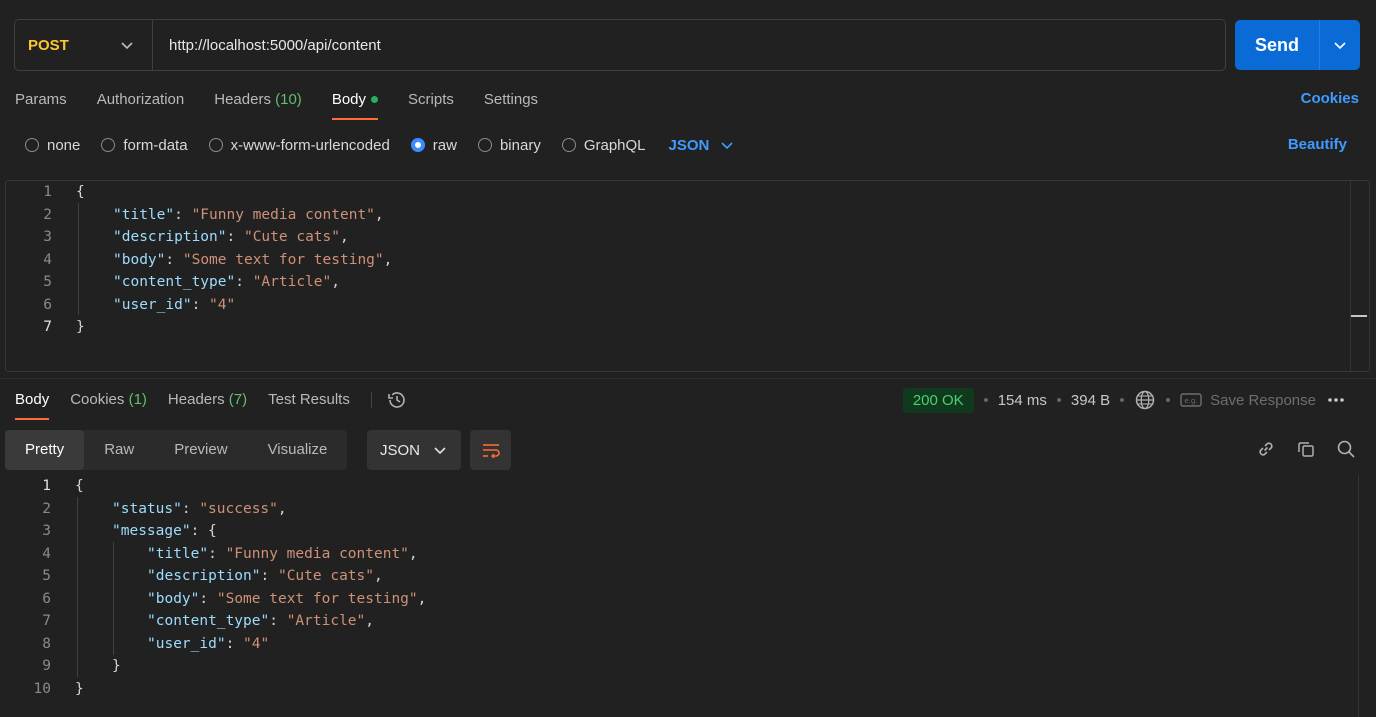 This screenshot has width=1376, height=717. I want to click on radio-none-label: none, so click(64, 145).